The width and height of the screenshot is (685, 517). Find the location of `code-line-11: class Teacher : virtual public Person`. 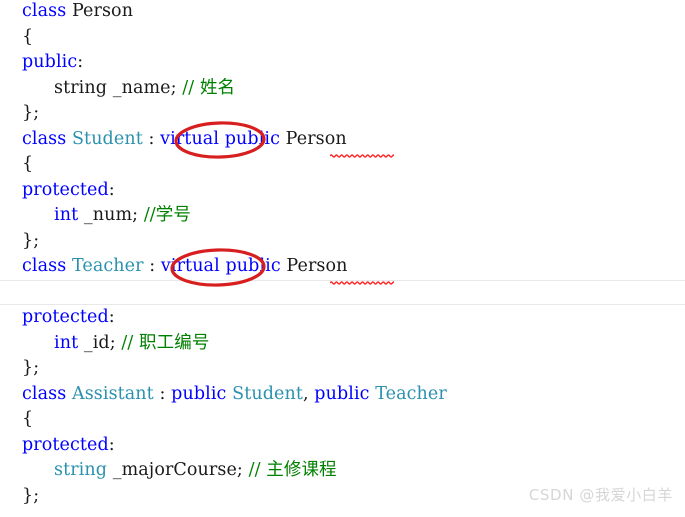

code-line-11: class Teacher : virtual public Person is located at coordinates (342, 267).